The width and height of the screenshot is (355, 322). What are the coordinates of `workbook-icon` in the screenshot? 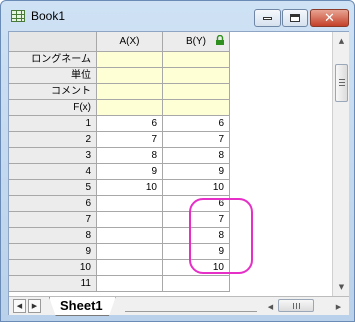 It's located at (18, 16).